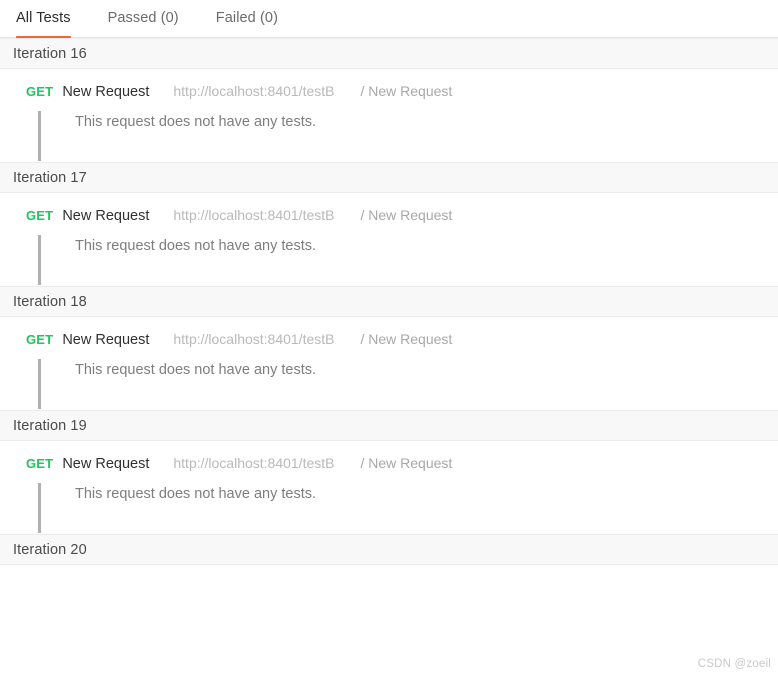 This screenshot has width=778, height=679. Describe the element at coordinates (246, 18) in the screenshot. I see `tab-failed-label: Failed (0)` at that location.